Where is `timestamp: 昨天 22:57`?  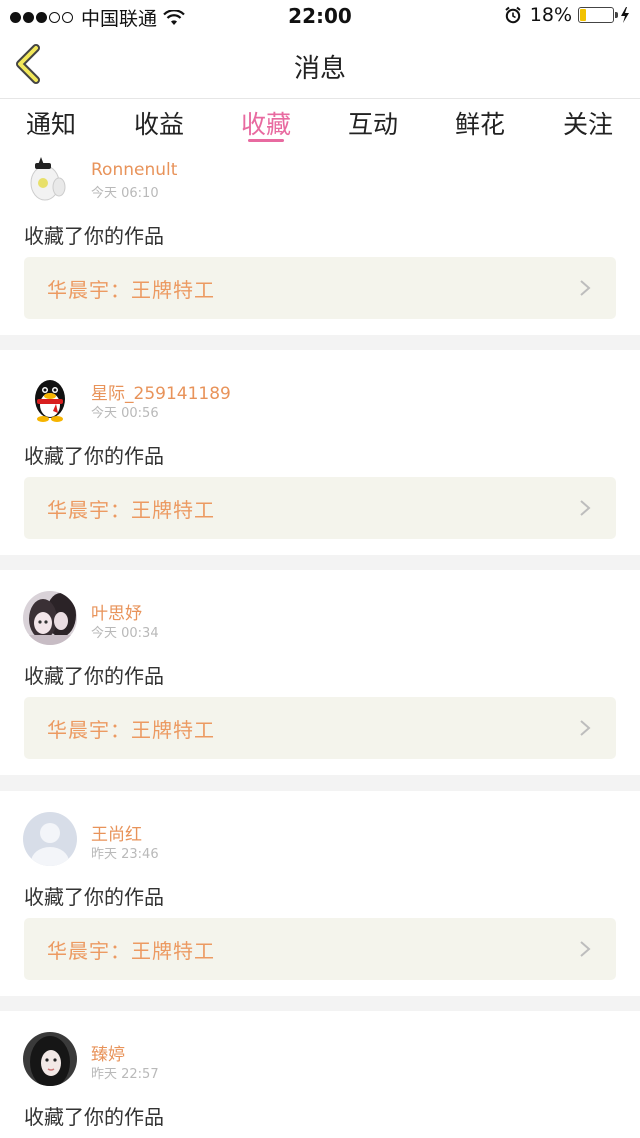 timestamp: 昨天 22:57 is located at coordinates (125, 1074).